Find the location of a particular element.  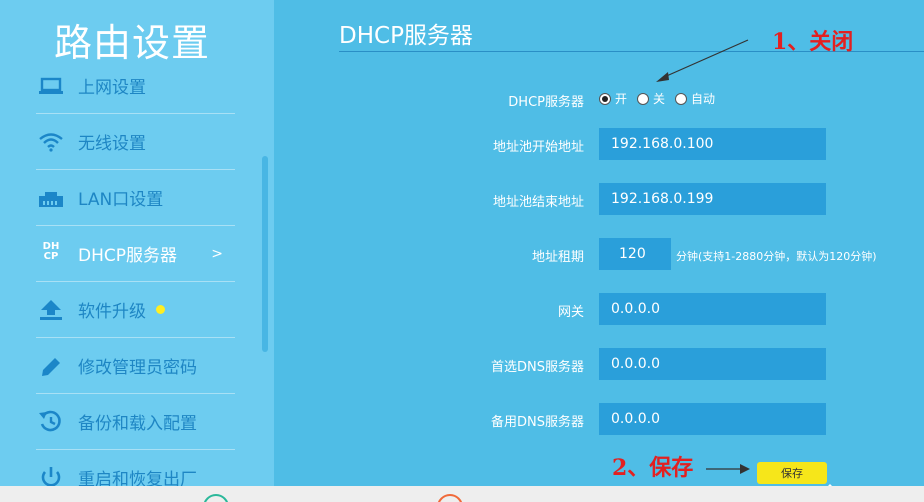

sidebar-item-backup: 备份和载入配置 is located at coordinates (135, 422).